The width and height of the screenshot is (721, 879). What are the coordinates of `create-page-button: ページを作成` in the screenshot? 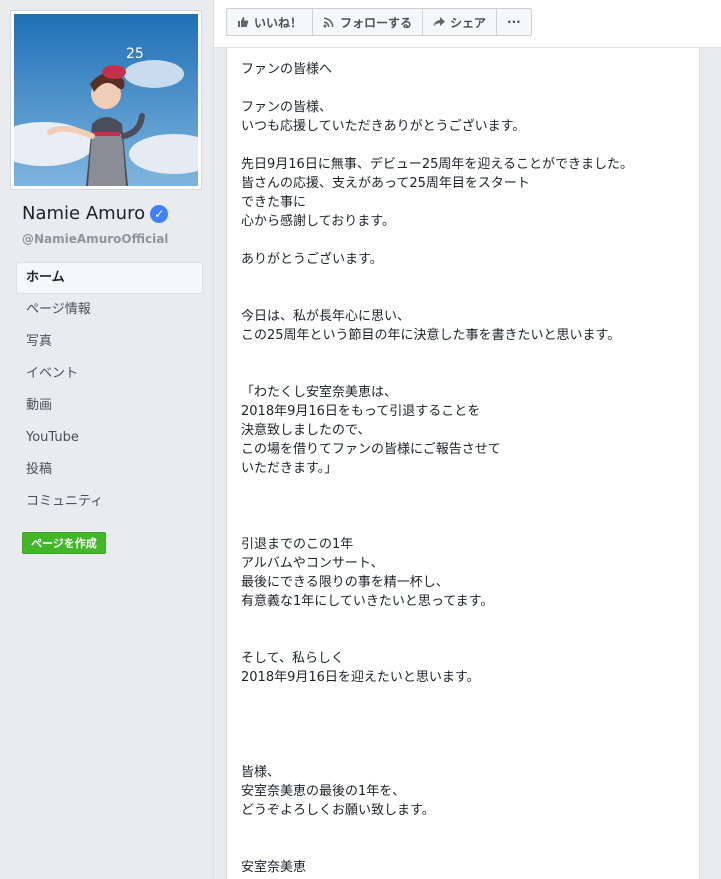 It's located at (64, 543).